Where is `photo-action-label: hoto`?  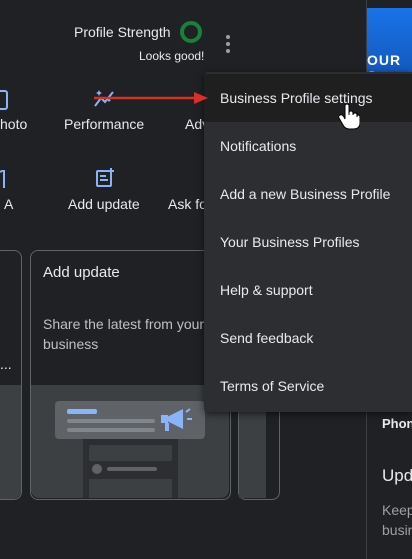 photo-action-label: hoto is located at coordinates (13, 124).